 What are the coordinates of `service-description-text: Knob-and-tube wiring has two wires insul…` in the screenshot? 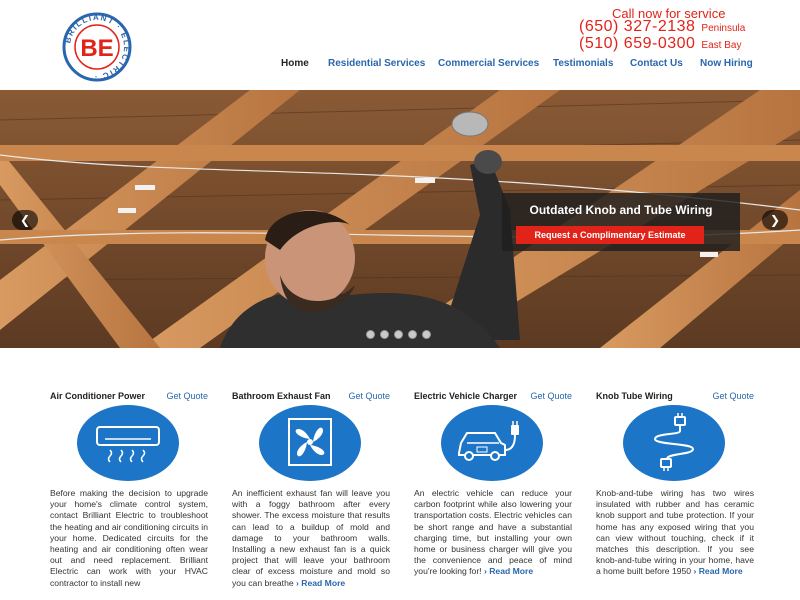 It's located at (675, 532).